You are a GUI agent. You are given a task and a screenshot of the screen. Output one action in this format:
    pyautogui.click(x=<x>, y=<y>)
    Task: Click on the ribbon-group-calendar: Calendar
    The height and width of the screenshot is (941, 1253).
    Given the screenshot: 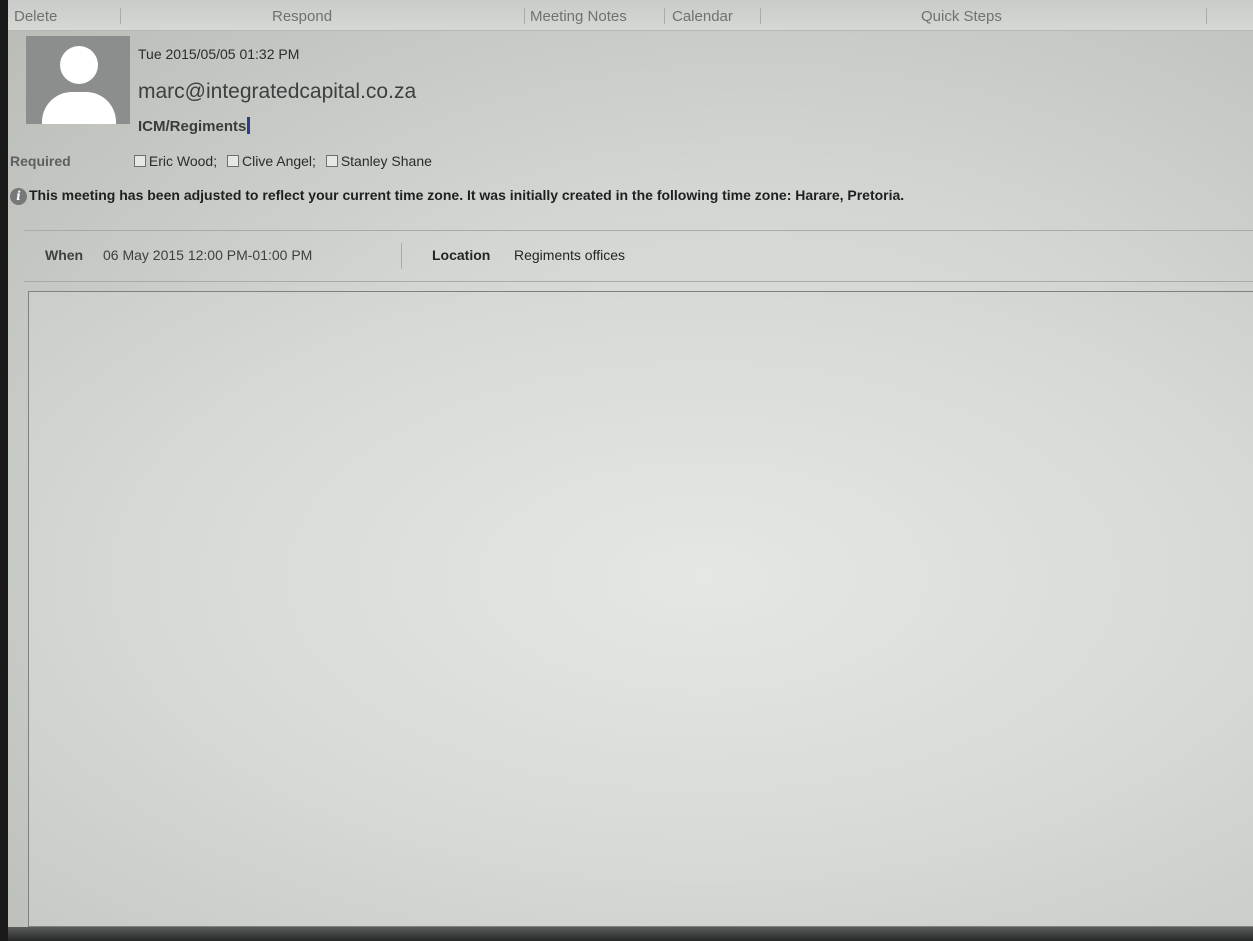 What is the action you would take?
    pyautogui.click(x=702, y=16)
    